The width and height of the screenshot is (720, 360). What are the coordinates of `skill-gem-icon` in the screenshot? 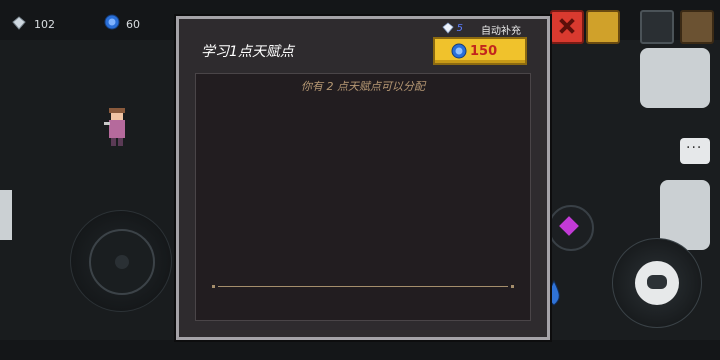 It's located at (569, 226).